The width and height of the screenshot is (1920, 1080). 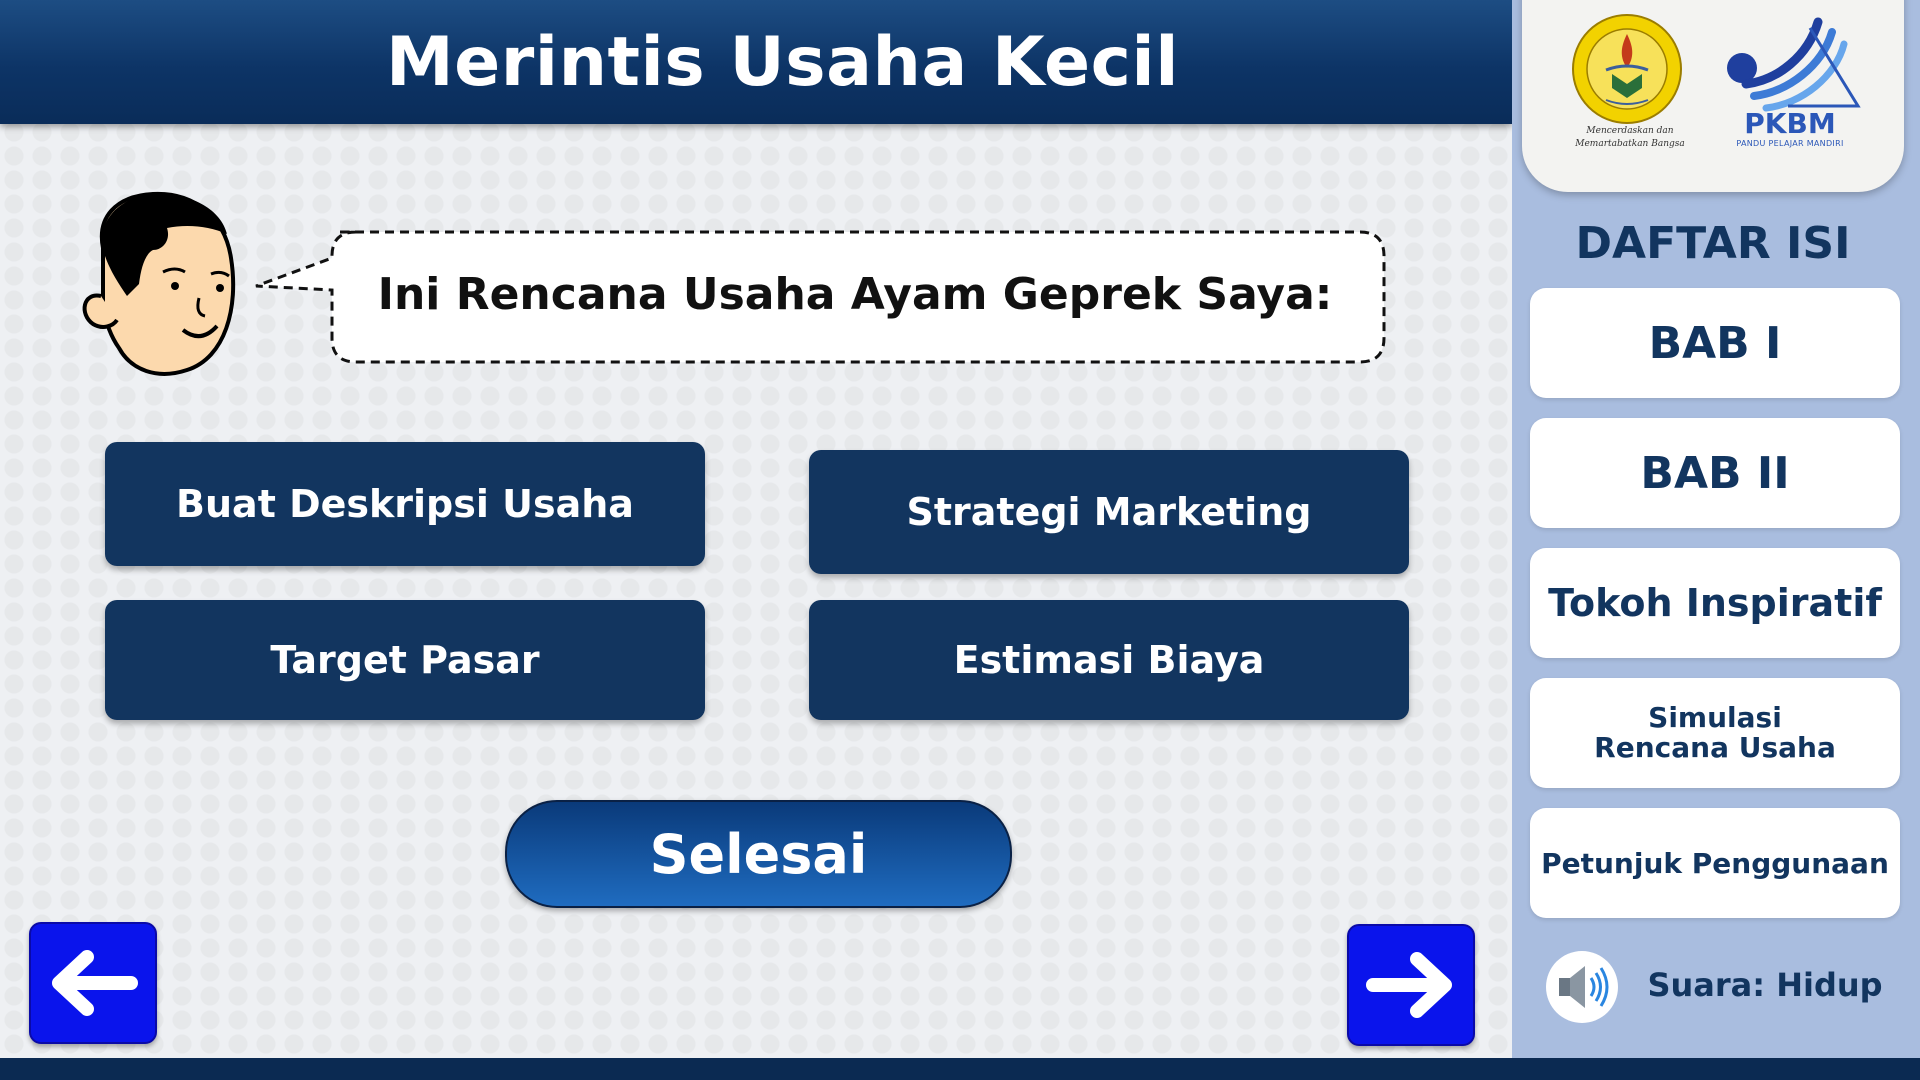 I want to click on toc-bab-1: BAB I, so click(x=1715, y=343).